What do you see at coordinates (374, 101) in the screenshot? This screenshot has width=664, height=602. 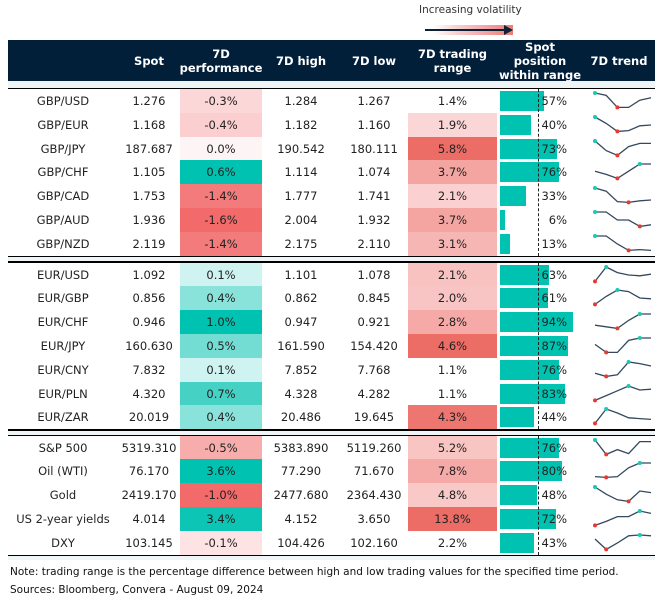 I see `low-value: 1.267` at bounding box center [374, 101].